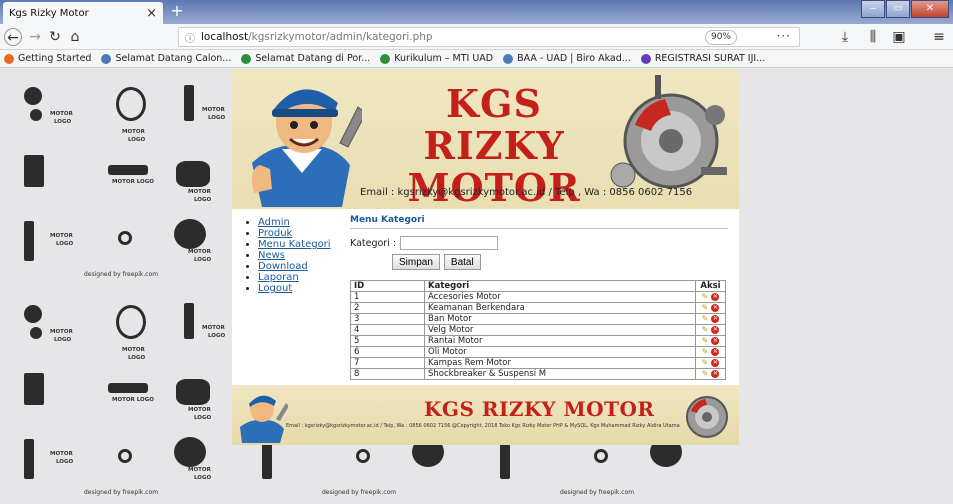 The width and height of the screenshot is (953, 504). I want to click on sidebar-link: Menu Kategori, so click(294, 244).